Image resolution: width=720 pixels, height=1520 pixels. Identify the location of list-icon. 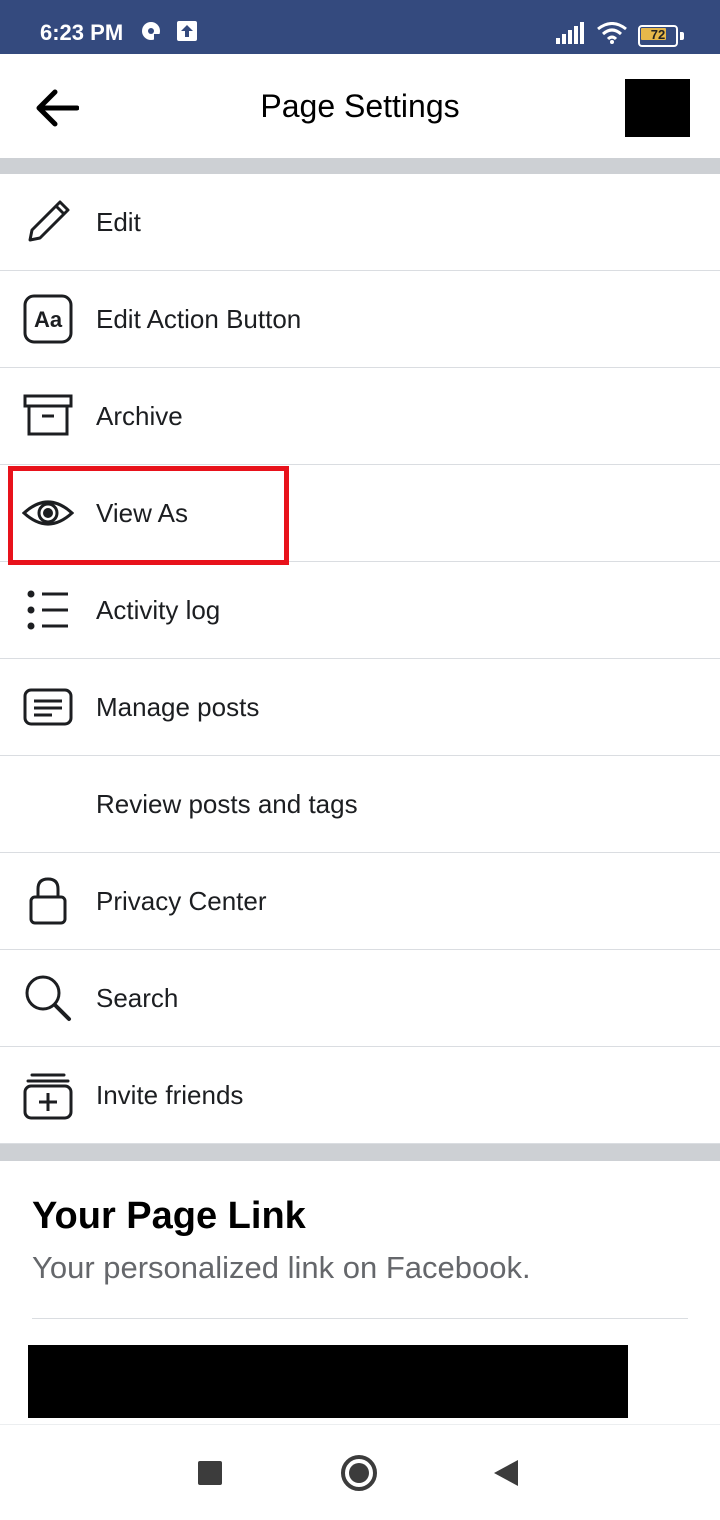
(48, 610).